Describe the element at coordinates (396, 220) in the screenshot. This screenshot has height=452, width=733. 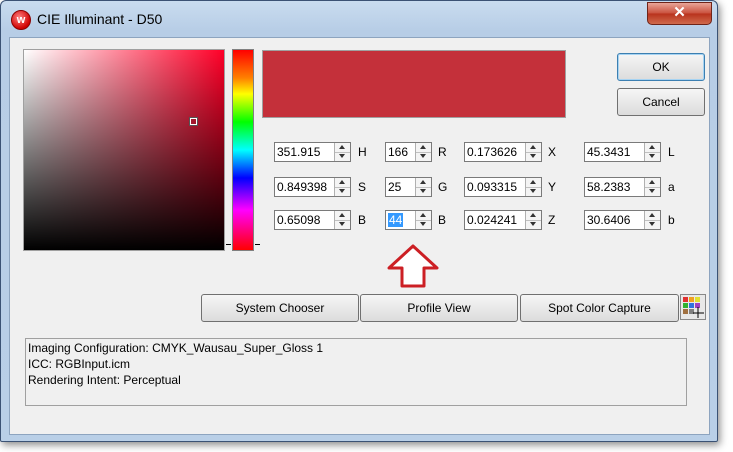
I see `blue-value: 44` at that location.